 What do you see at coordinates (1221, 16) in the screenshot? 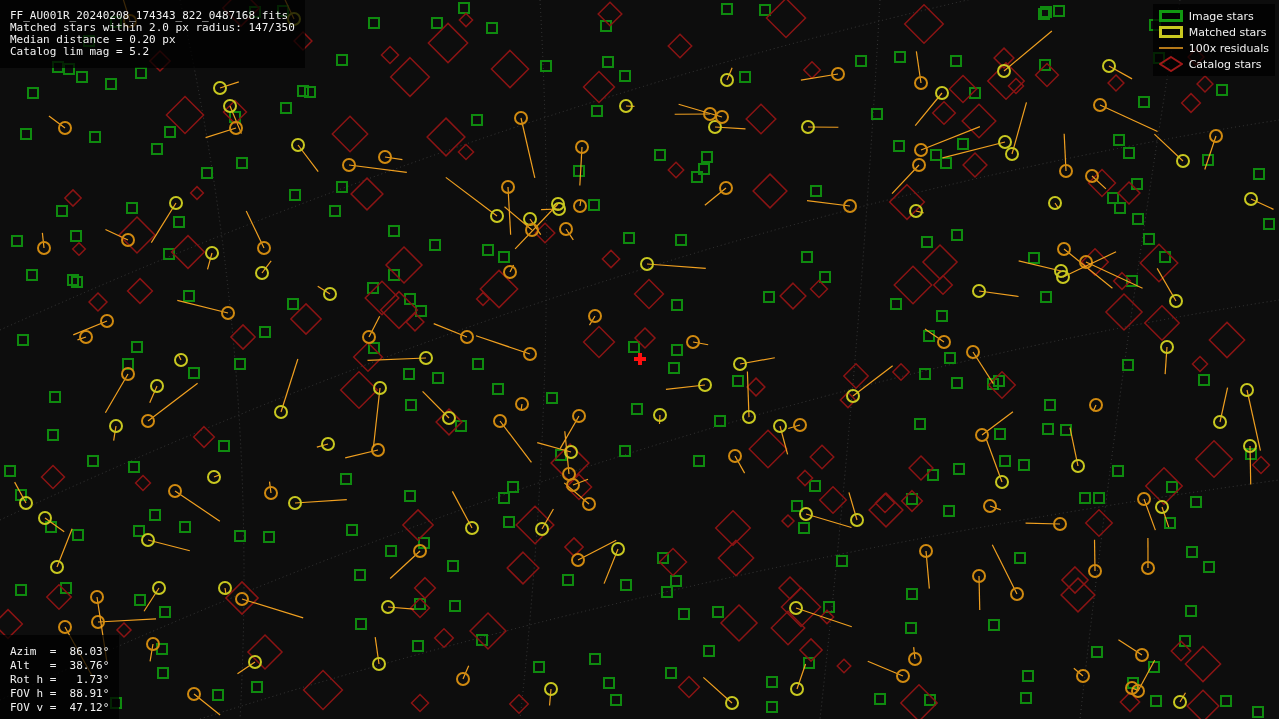
I see `legend-label: Image stars` at bounding box center [1221, 16].